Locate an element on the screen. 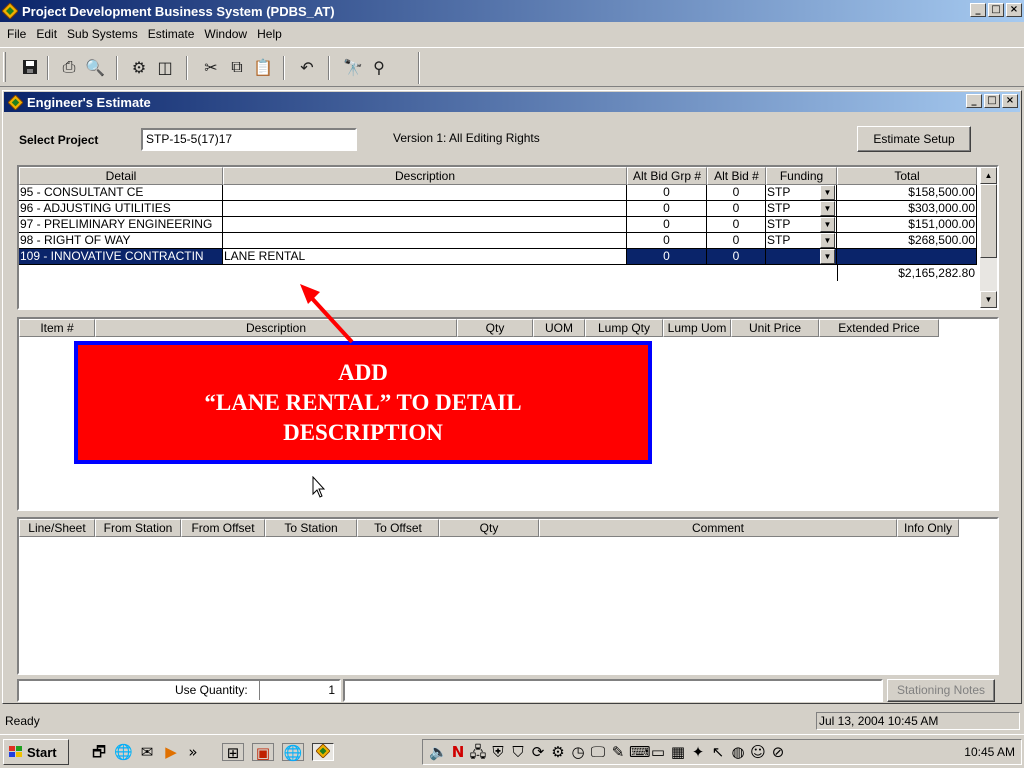  cell-detail: 98 - RIGHT OF WAY is located at coordinates (121, 241).